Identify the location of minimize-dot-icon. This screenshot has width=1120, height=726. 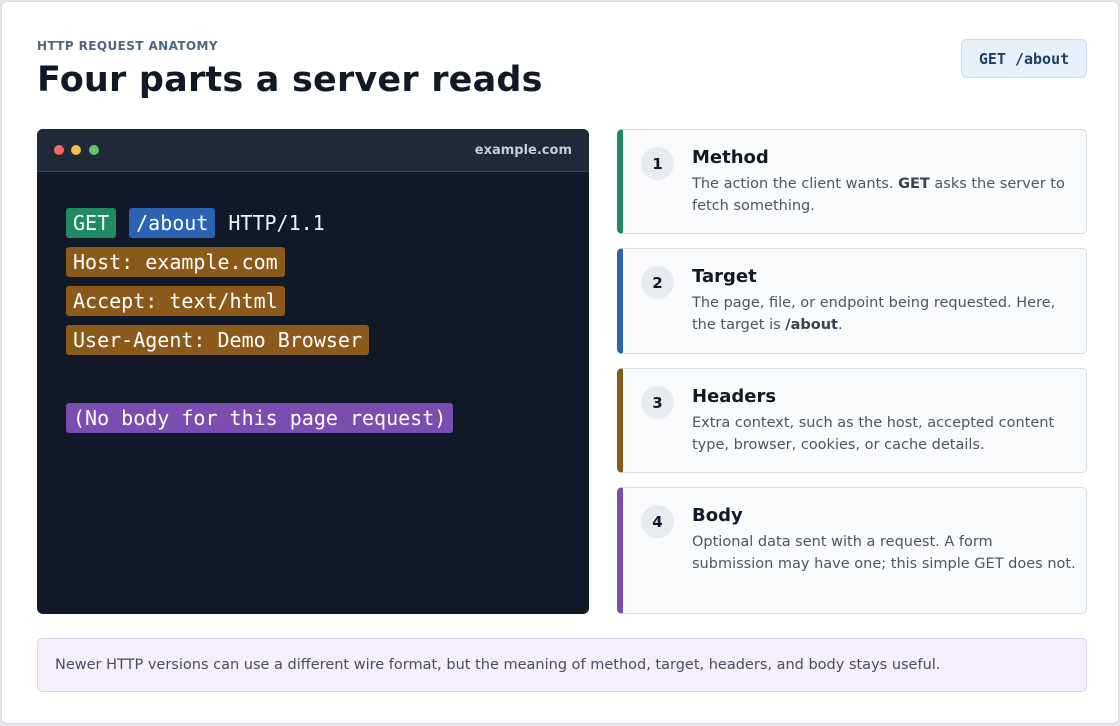
(76, 150).